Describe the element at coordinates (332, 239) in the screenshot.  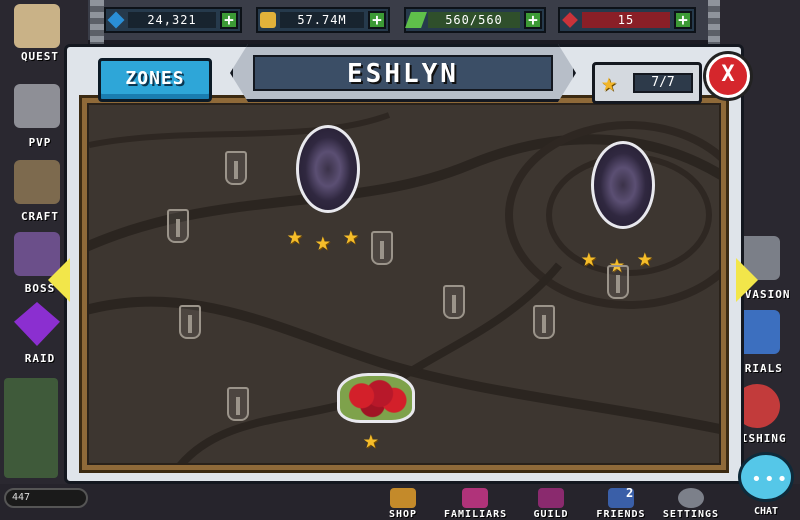
I see `portal-1-stars: ★ ★ ★` at that location.